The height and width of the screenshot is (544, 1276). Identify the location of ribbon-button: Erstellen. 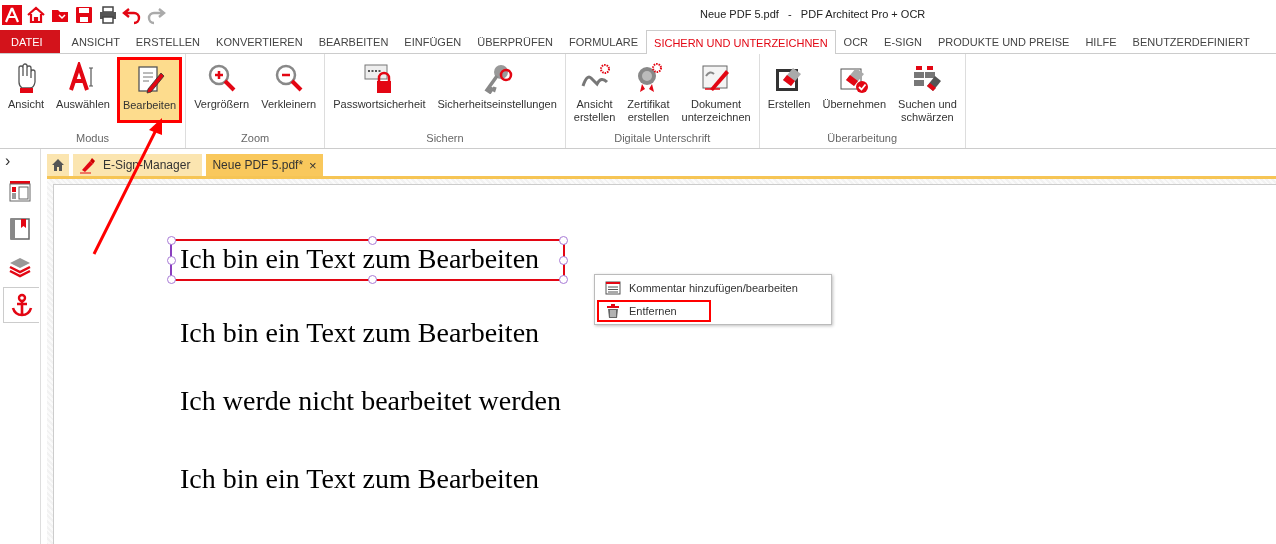
(789, 90).